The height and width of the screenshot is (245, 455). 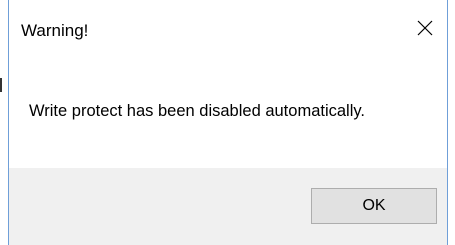 I want to click on close-button, so click(x=425, y=28).